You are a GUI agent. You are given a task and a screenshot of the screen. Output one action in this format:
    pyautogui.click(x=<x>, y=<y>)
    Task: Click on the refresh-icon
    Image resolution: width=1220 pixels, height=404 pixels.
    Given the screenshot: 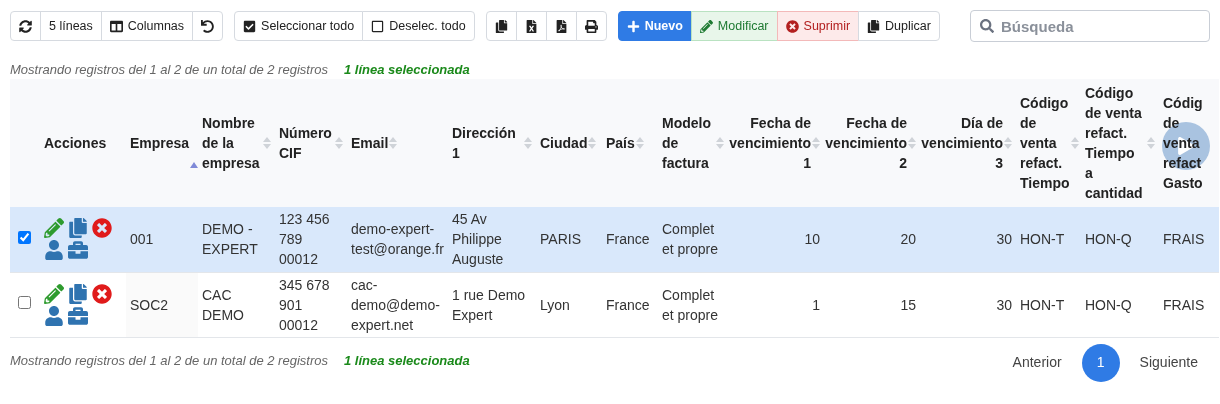 What is the action you would take?
    pyautogui.click(x=25, y=26)
    